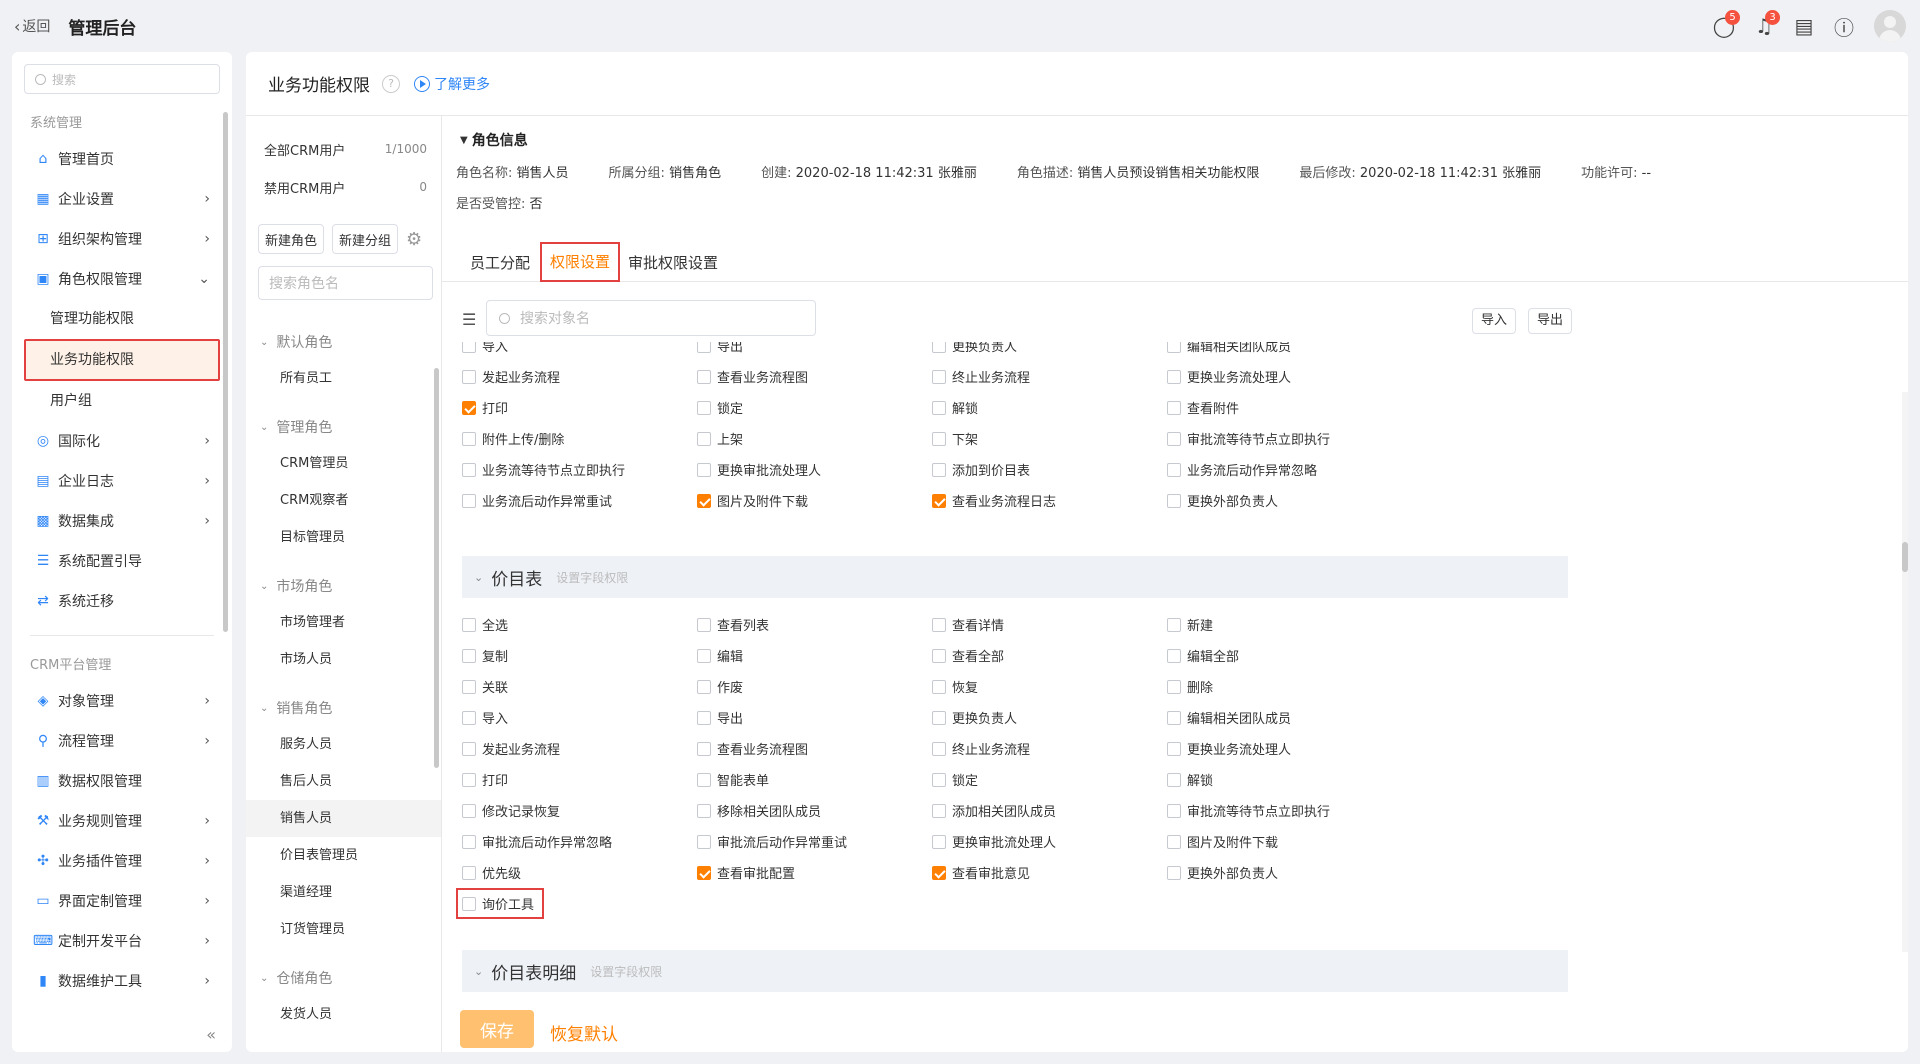 The width and height of the screenshot is (1920, 1064). What do you see at coordinates (343, 586) in the screenshot?
I see `role-group-header: ⌄ 市场角色` at bounding box center [343, 586].